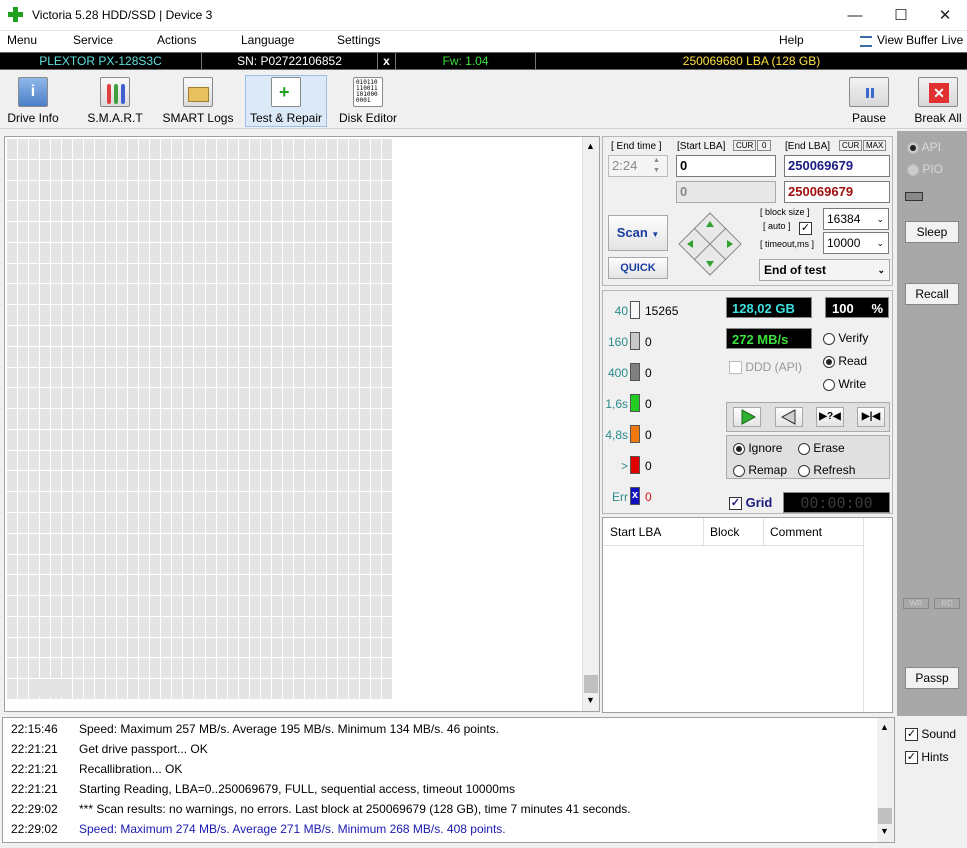 This screenshot has width=967, height=848. What do you see at coordinates (635, 434) in the screenshot?
I see `legend-swatch` at bounding box center [635, 434].